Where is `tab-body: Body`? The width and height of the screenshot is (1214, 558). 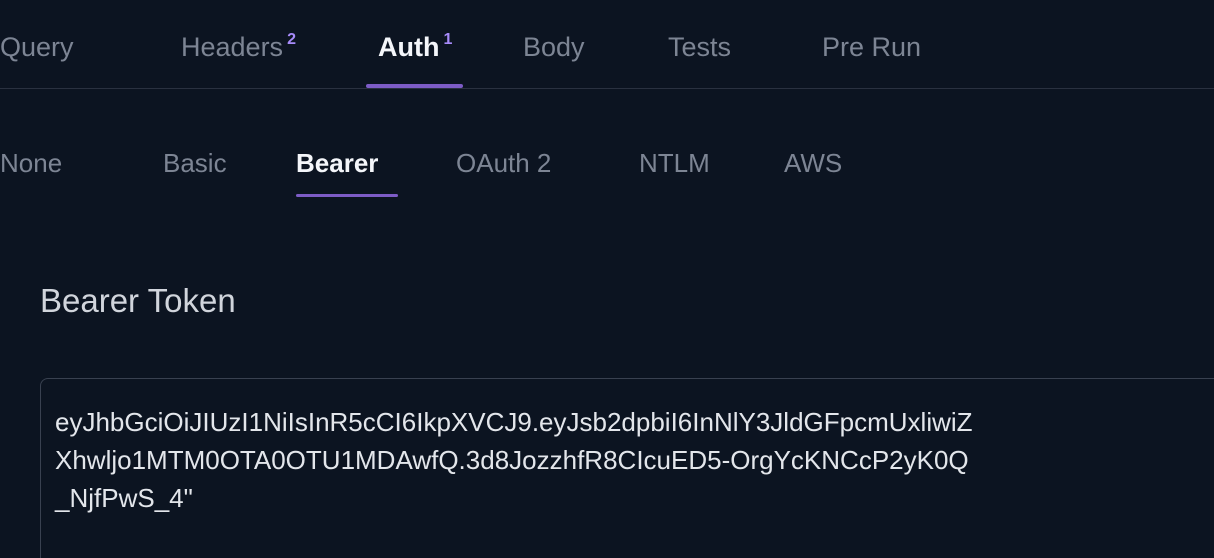 tab-body: Body is located at coordinates (554, 47).